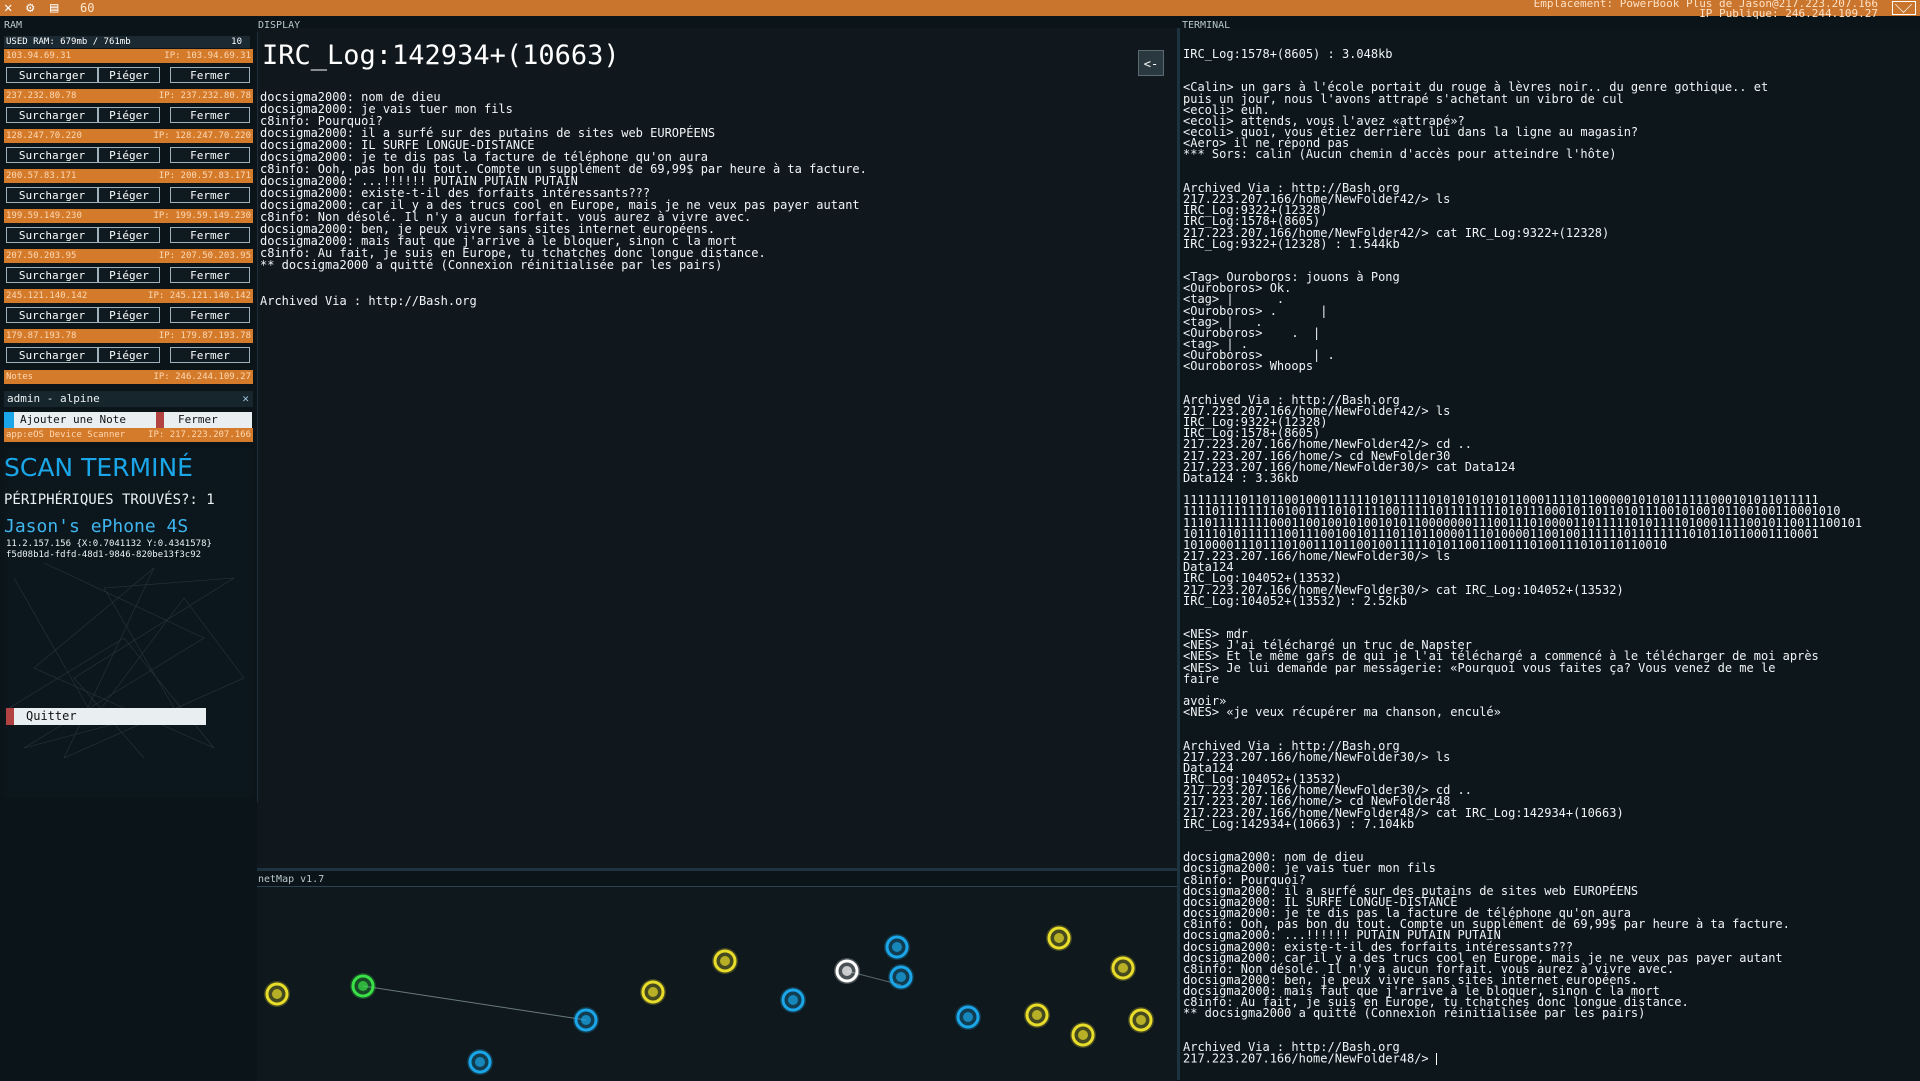 The image size is (1920, 1081). What do you see at coordinates (41, 96) in the screenshot?
I see `ram-process-ip: 237.232.80.78` at bounding box center [41, 96].